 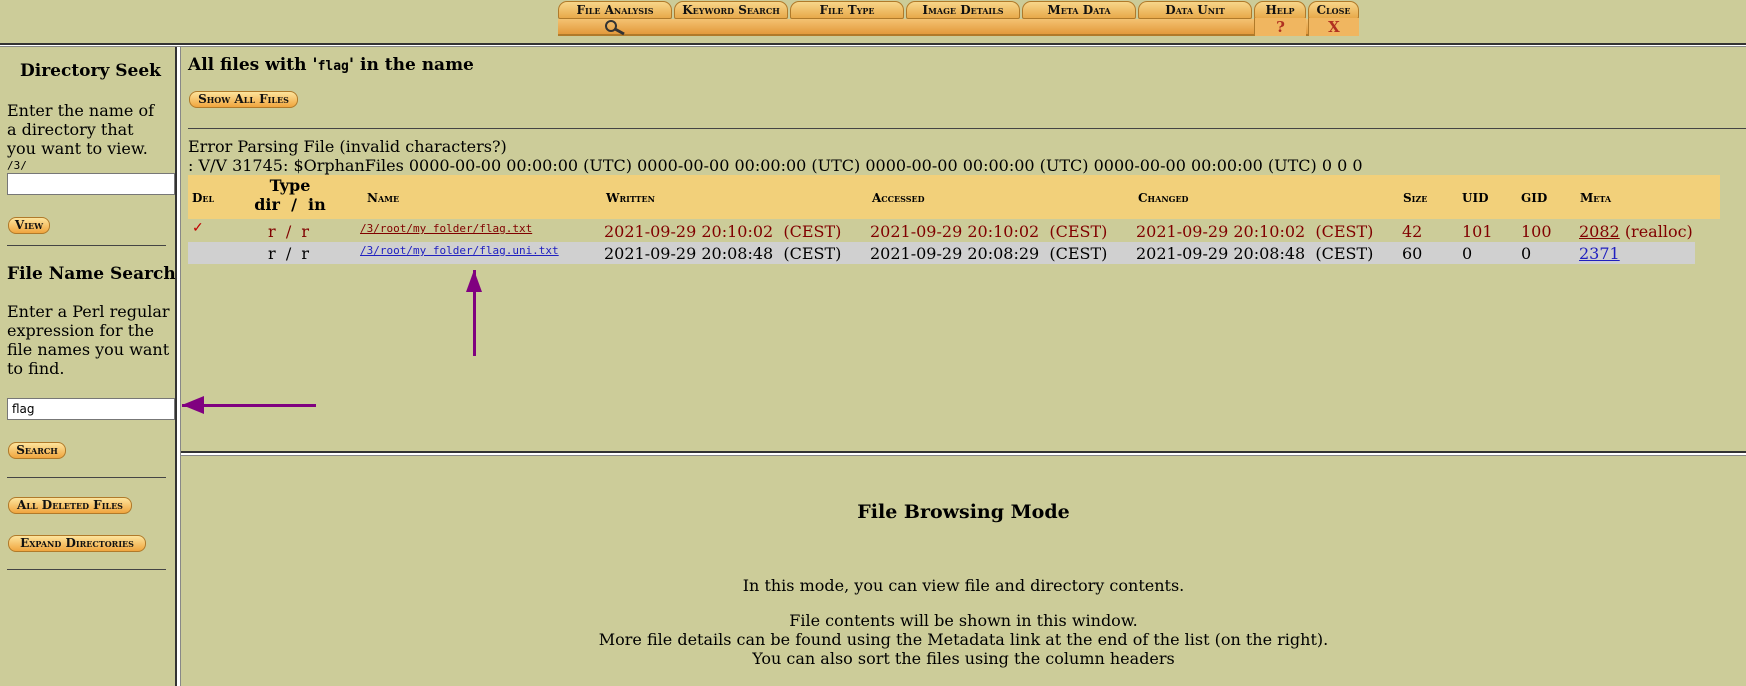 I want to click on col-meta: Meta, so click(x=1595, y=198).